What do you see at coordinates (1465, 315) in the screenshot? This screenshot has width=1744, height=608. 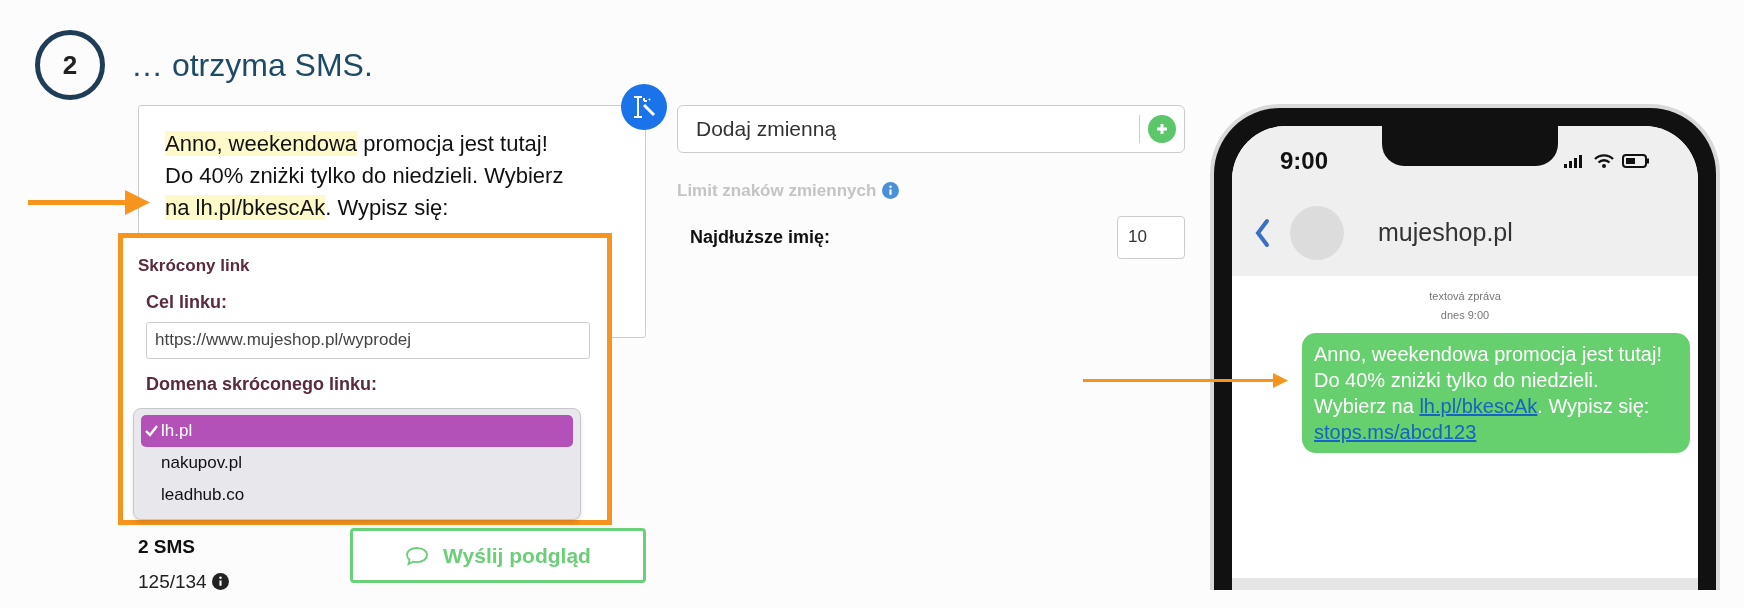 I see `message-meta: dnes 9:00` at bounding box center [1465, 315].